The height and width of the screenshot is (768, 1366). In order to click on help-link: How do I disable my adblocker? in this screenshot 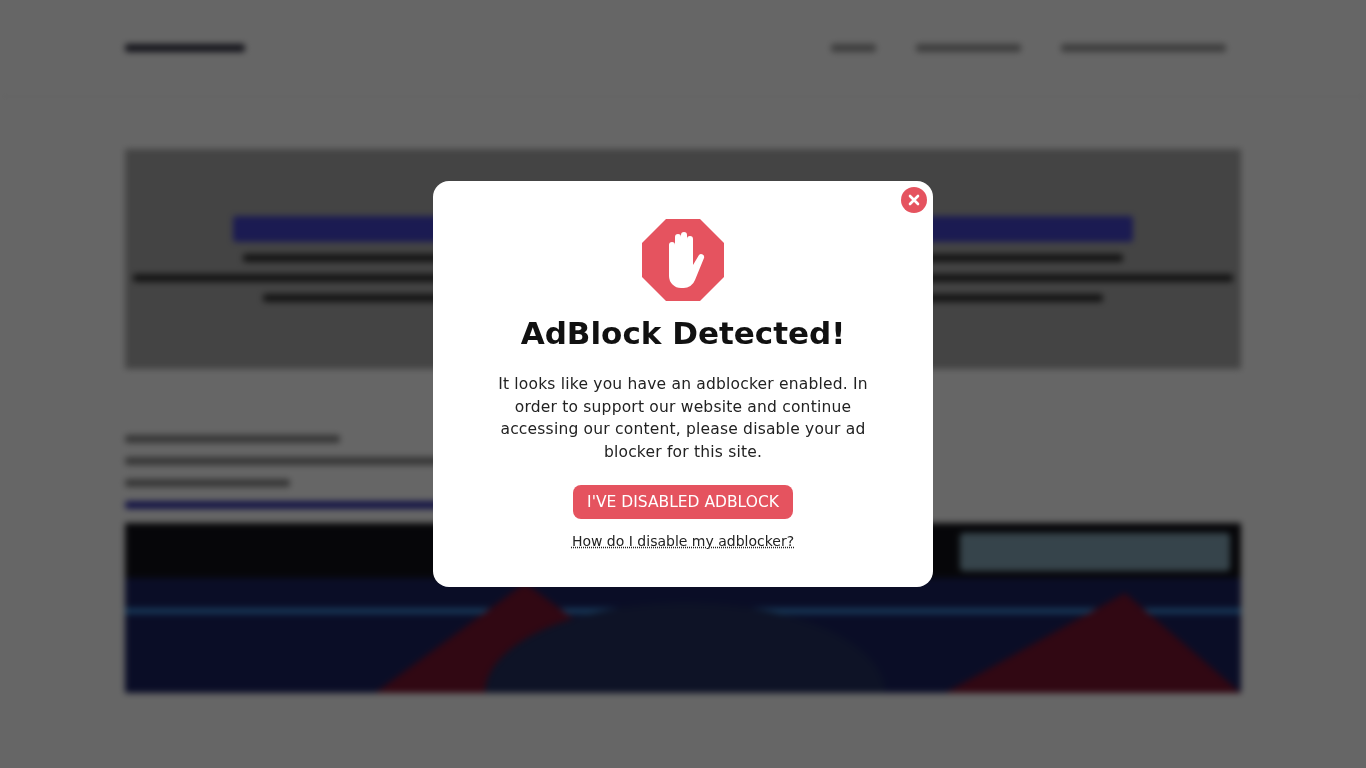, I will do `click(683, 541)`.